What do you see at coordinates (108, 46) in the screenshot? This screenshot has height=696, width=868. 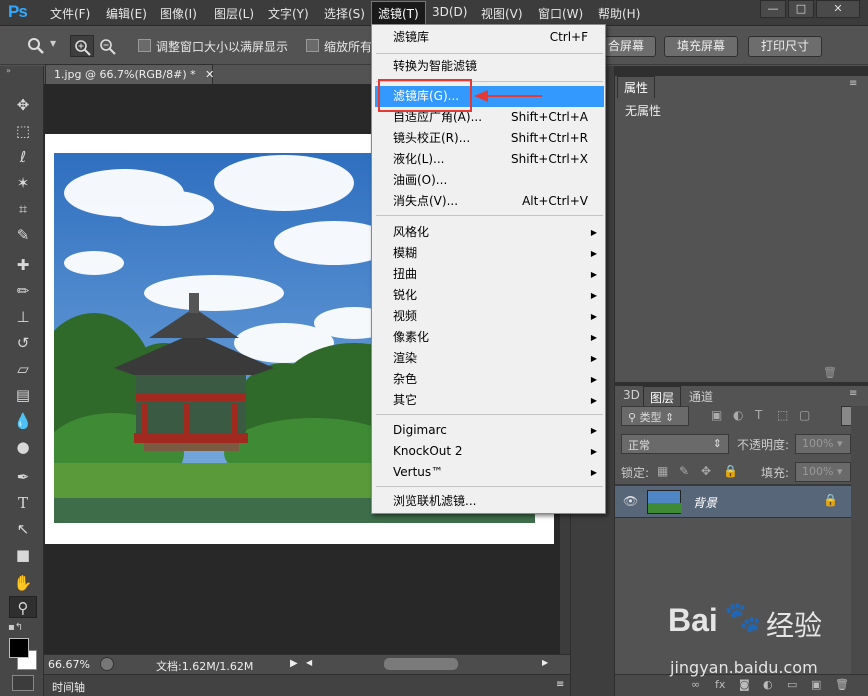 I see `zoom-out-icon` at bounding box center [108, 46].